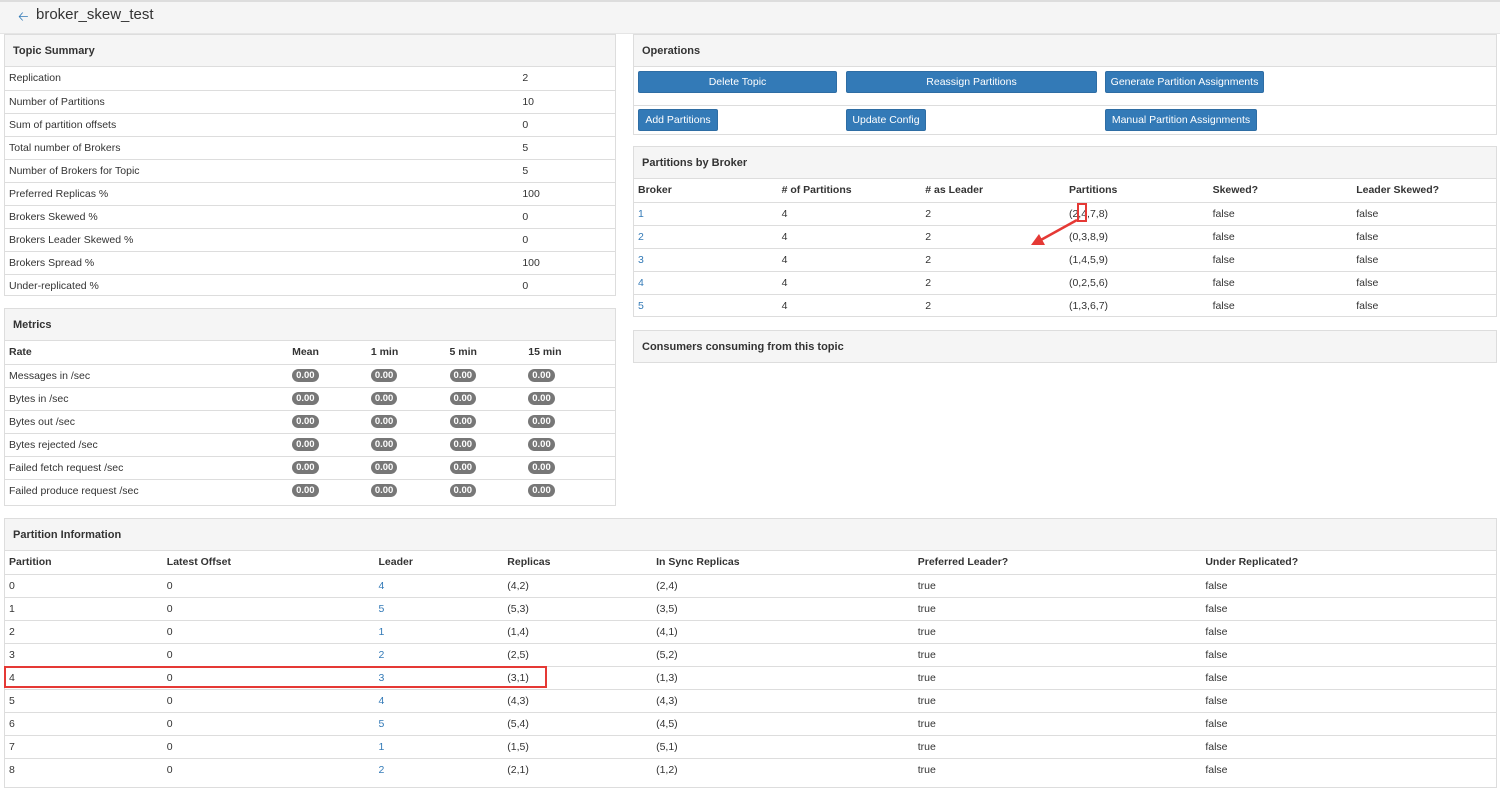 This screenshot has width=1500, height=788. What do you see at coordinates (641, 283) in the screenshot?
I see `broker-link: 4` at bounding box center [641, 283].